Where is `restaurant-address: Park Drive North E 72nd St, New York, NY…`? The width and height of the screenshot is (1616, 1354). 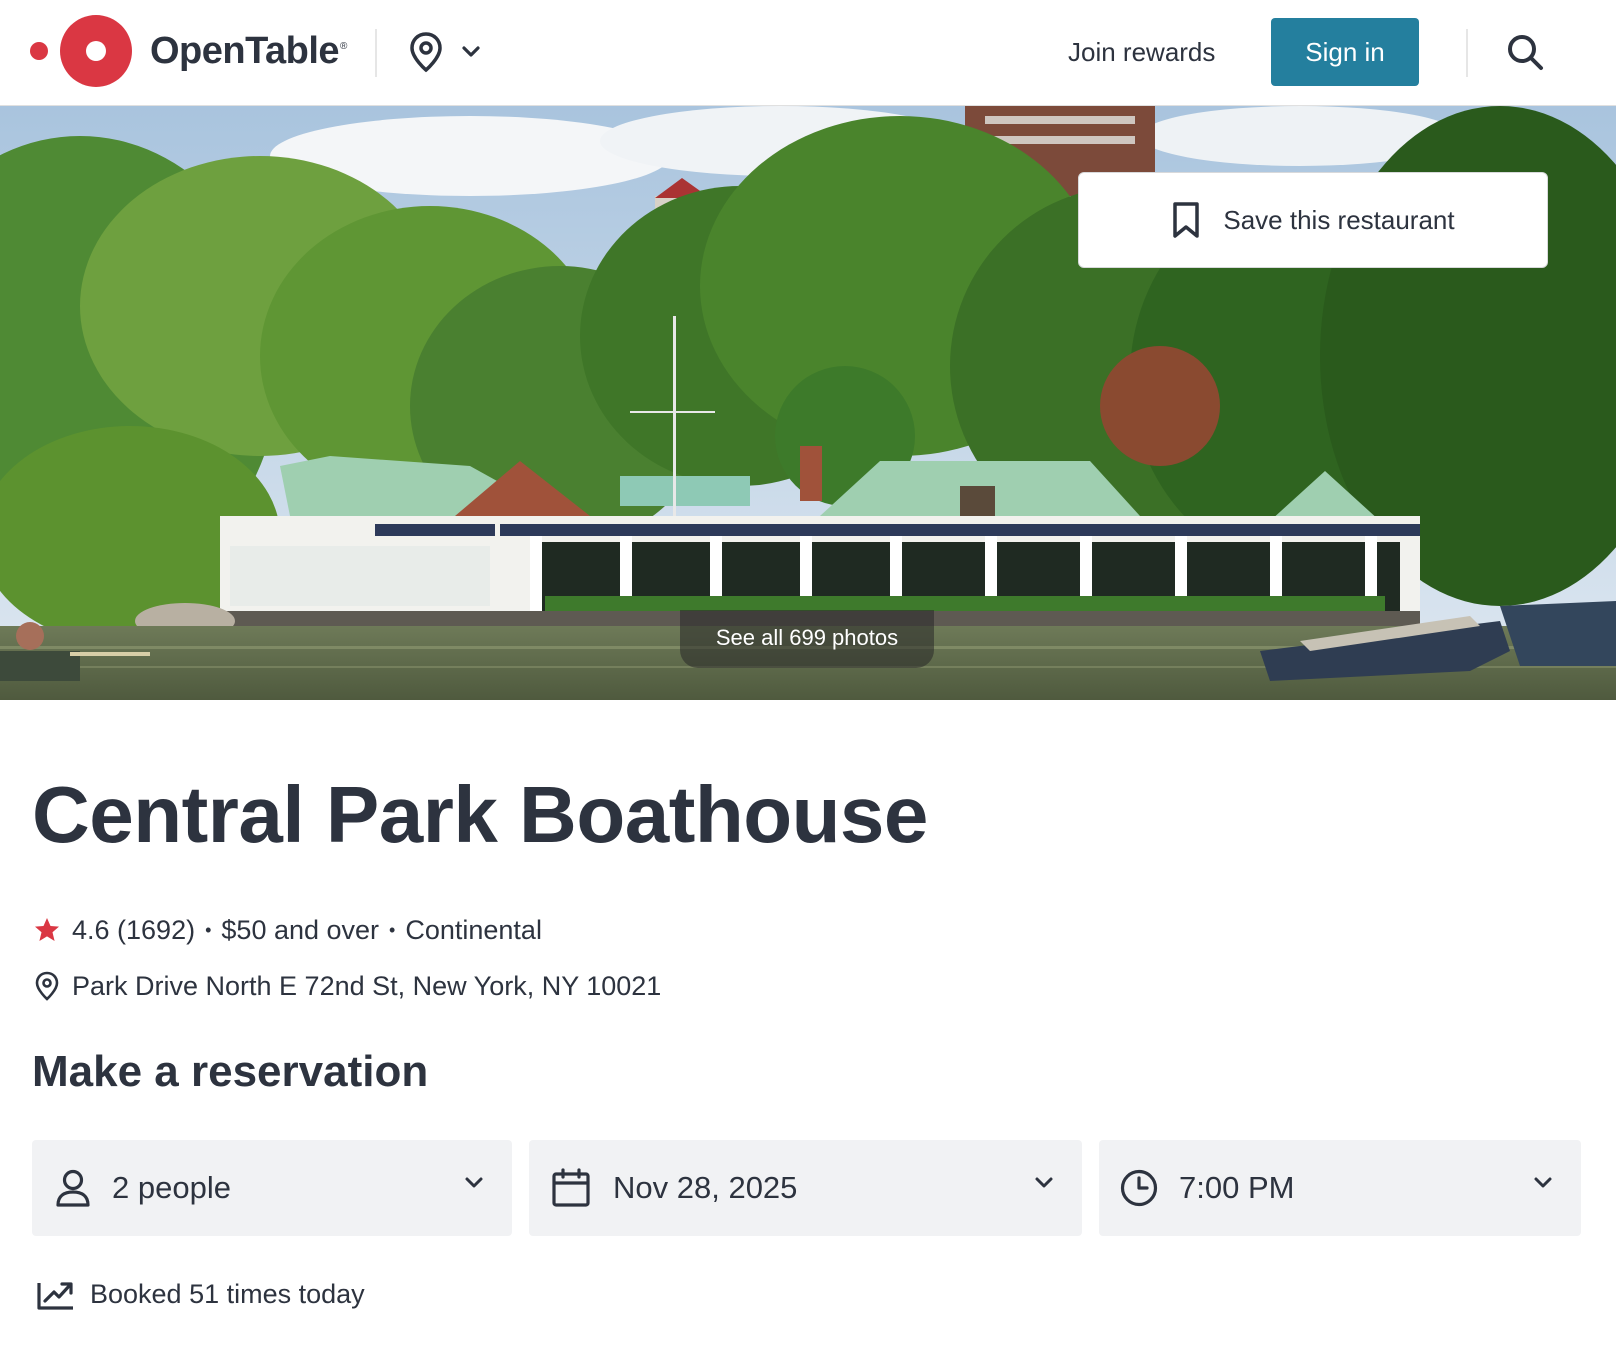
restaurant-address: Park Drive North E 72nd St, New York, NY… is located at coordinates (367, 985).